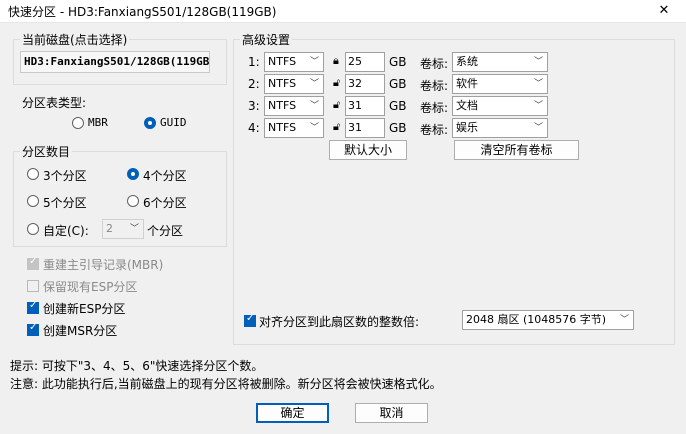  I want to click on radio-3-partitions, so click(33, 174).